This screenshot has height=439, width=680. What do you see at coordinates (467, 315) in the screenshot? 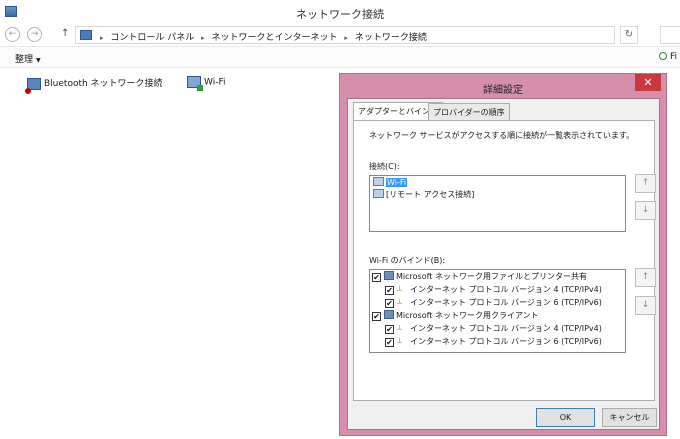
I see `binding-label: Microsoft ネットワーク用クライアント` at bounding box center [467, 315].